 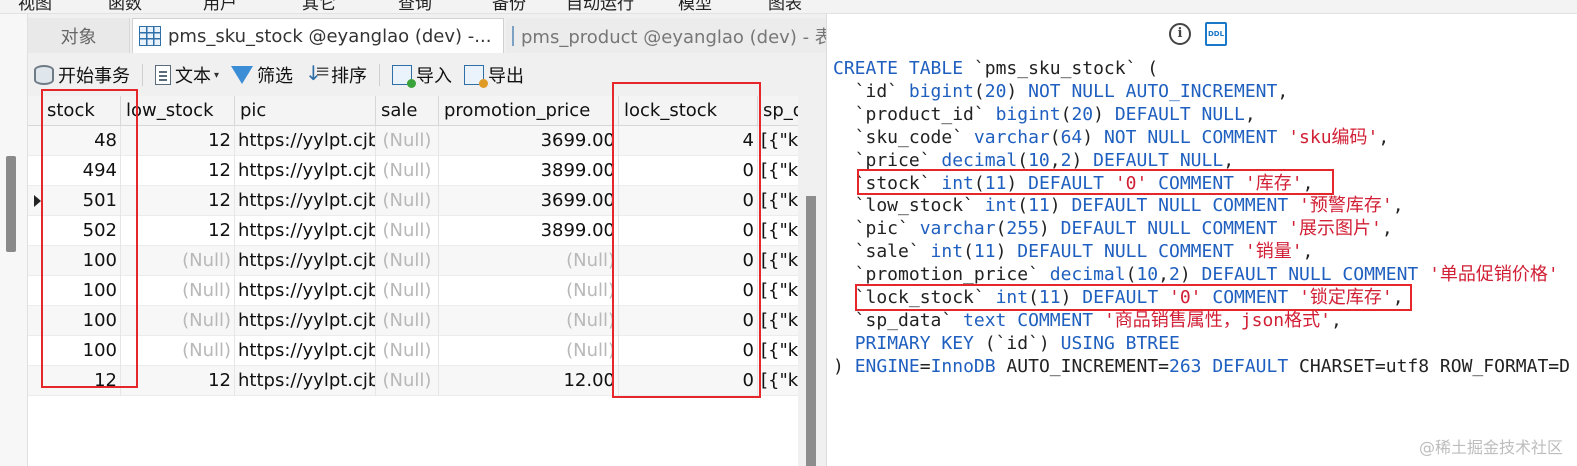 What do you see at coordinates (494, 75) in the screenshot?
I see `export-button: 导出` at bounding box center [494, 75].